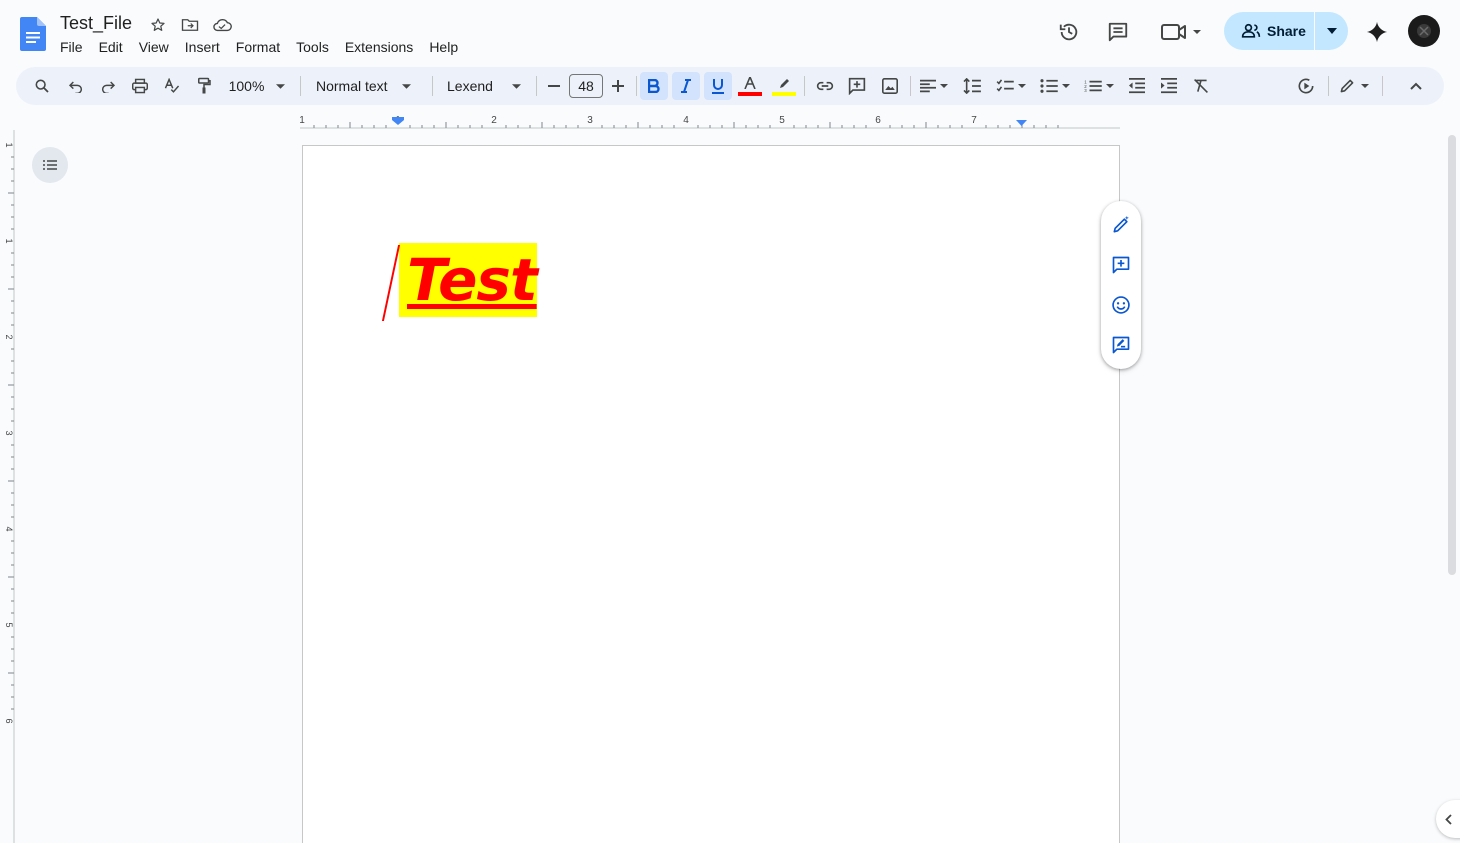  Describe the element at coordinates (890, 86) in the screenshot. I see `insert-image-icon` at that location.